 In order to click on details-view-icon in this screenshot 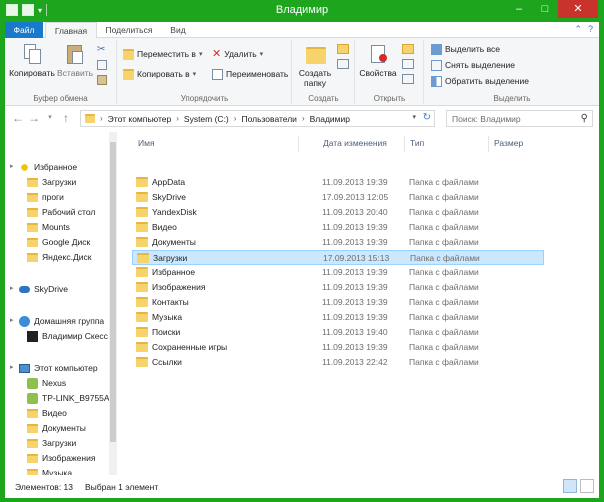, I will do `click(570, 486)`.